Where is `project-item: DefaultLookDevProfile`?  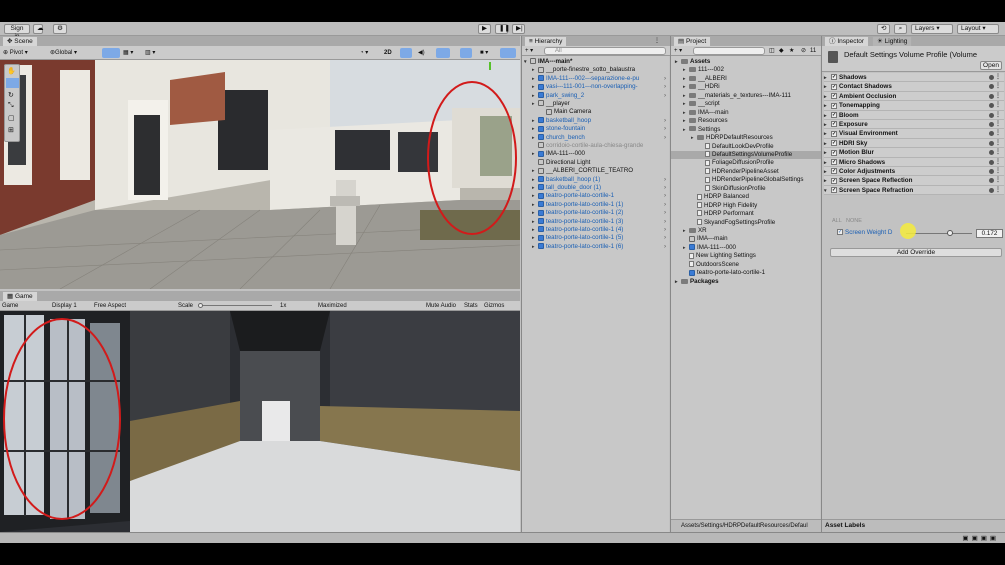 project-item: DefaultLookDevProfile is located at coordinates (746, 147).